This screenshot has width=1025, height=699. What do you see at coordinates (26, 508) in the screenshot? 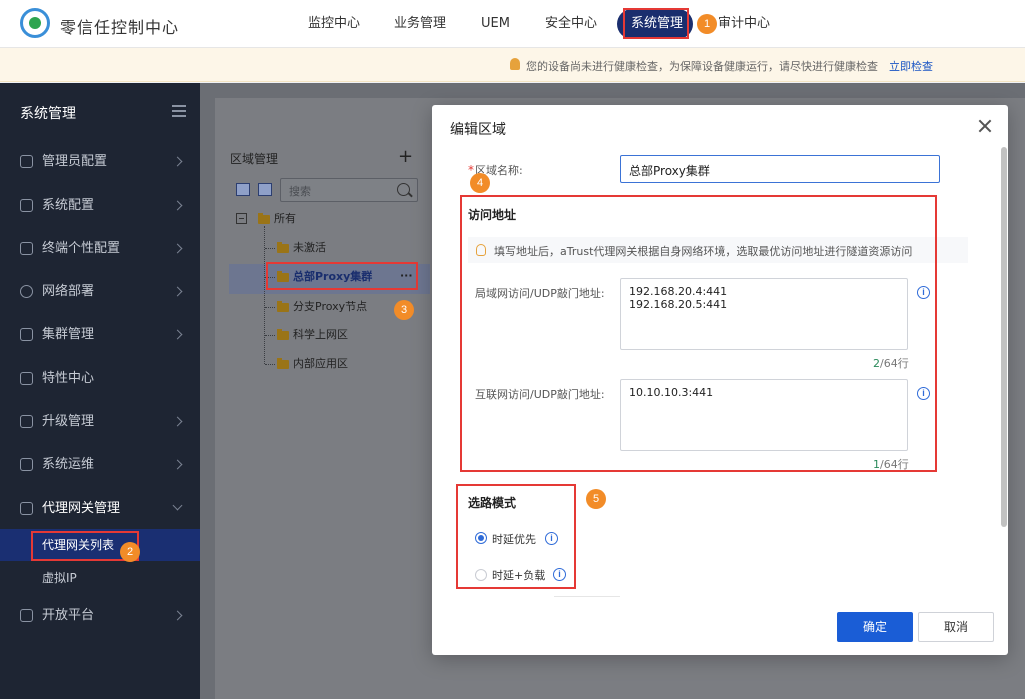
I see `gateway-icon` at bounding box center [26, 508].